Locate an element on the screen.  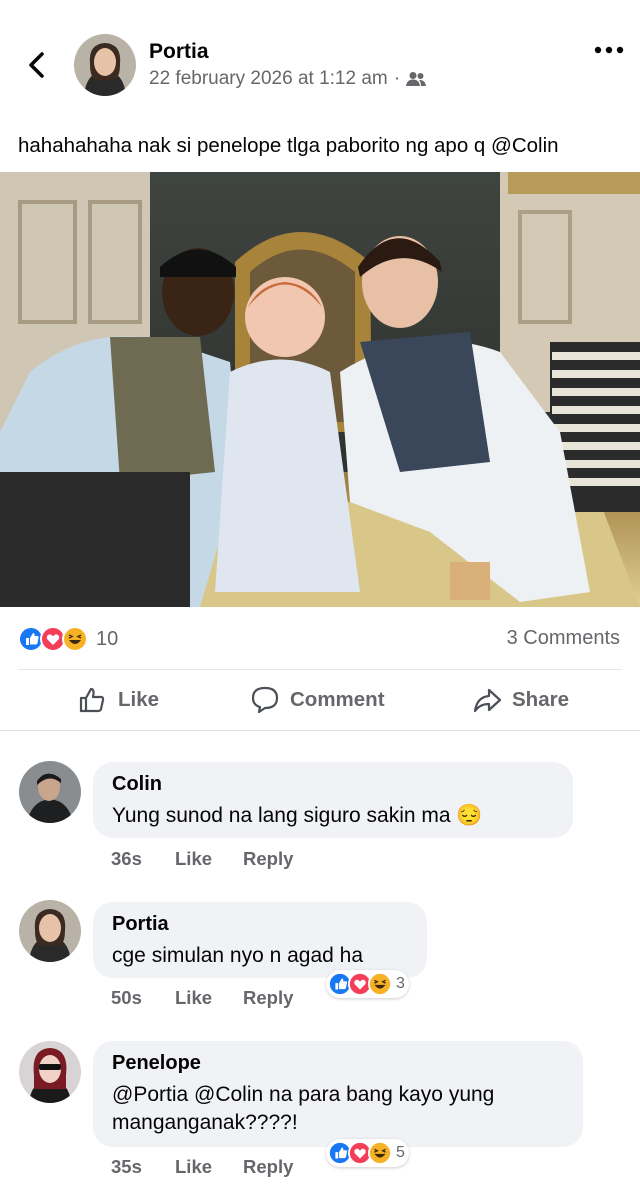
section-divider is located at coordinates (320, 730).